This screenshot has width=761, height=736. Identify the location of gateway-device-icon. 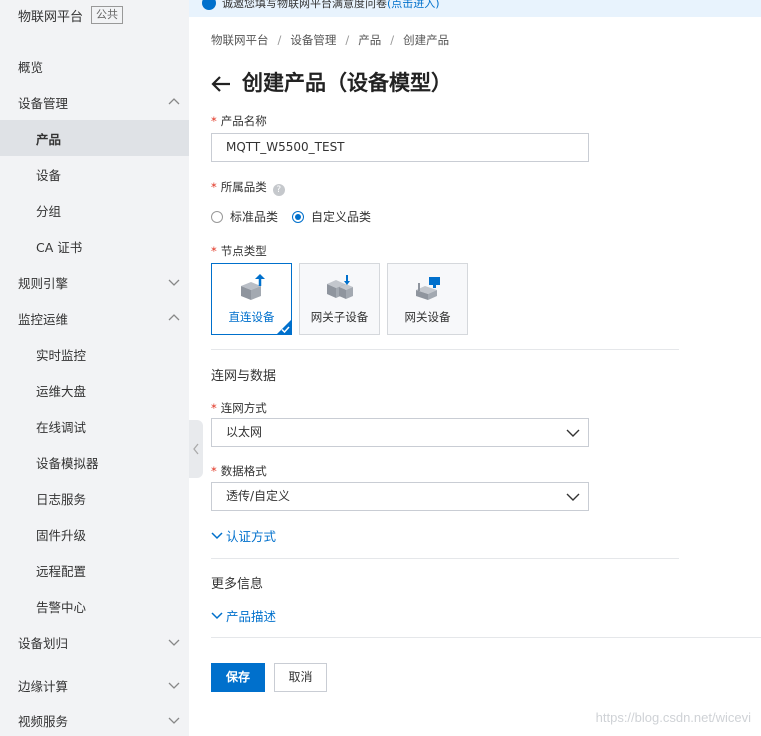
(428, 288).